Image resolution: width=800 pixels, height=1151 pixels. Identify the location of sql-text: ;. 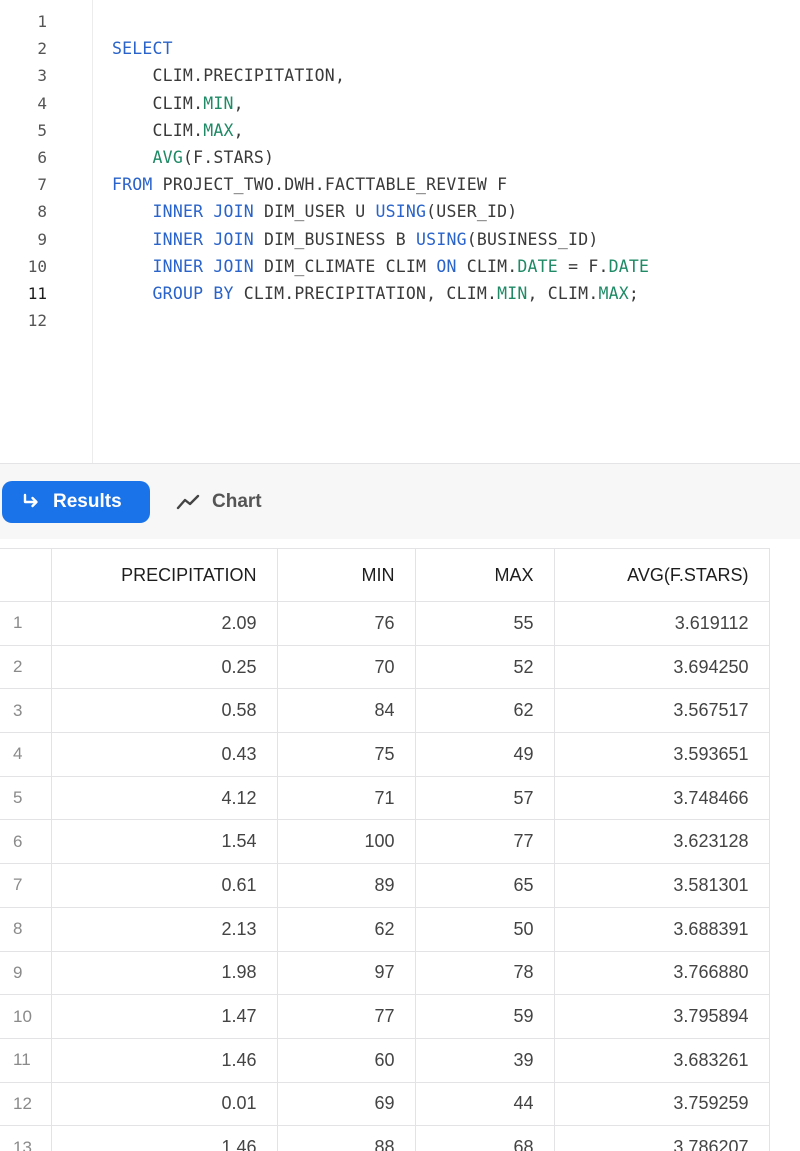
(633, 293).